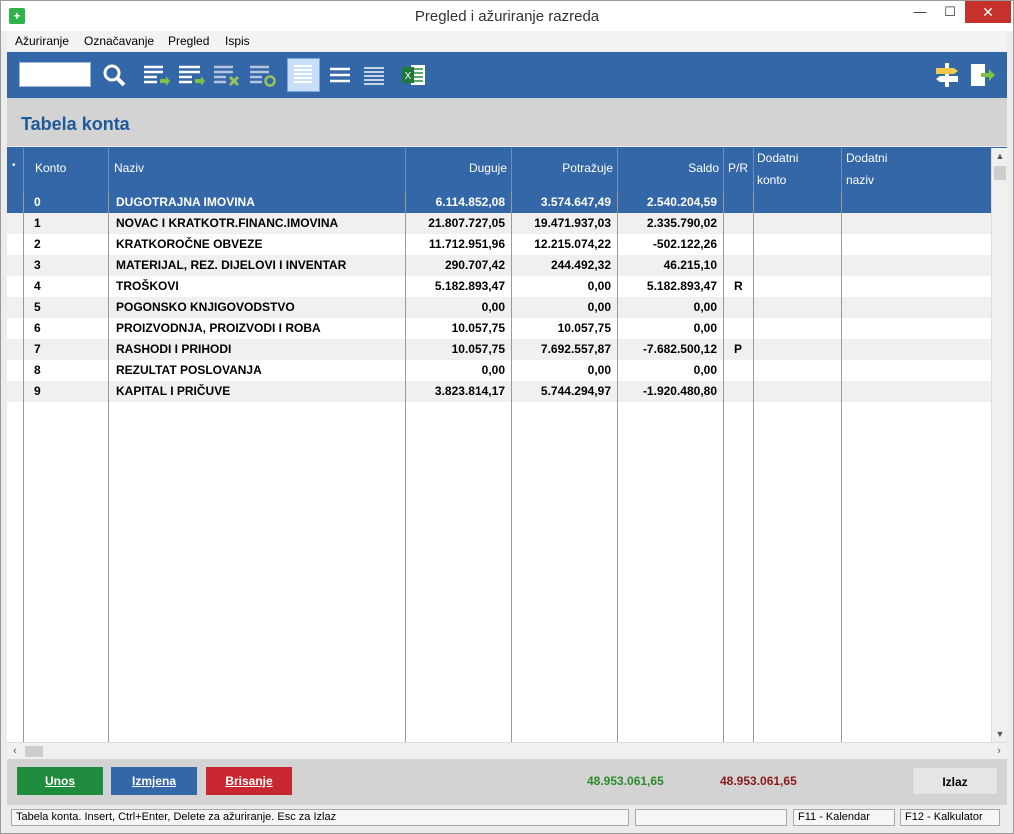 Image resolution: width=1014 pixels, height=834 pixels. Describe the element at coordinates (218, 328) in the screenshot. I see `cell-naziv: PROIZVODNJA, PROIZVODI I ROBA` at that location.